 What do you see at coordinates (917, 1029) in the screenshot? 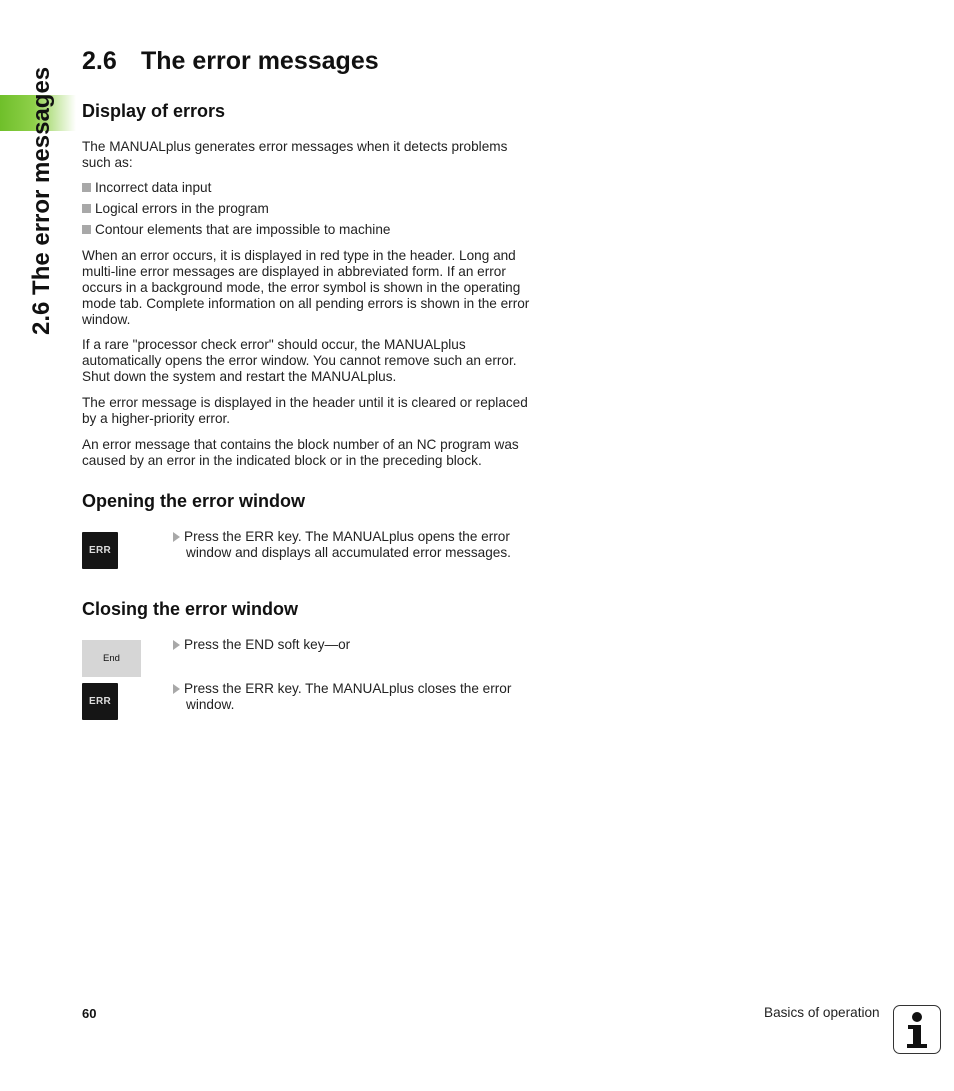
I see `info-icon` at bounding box center [917, 1029].